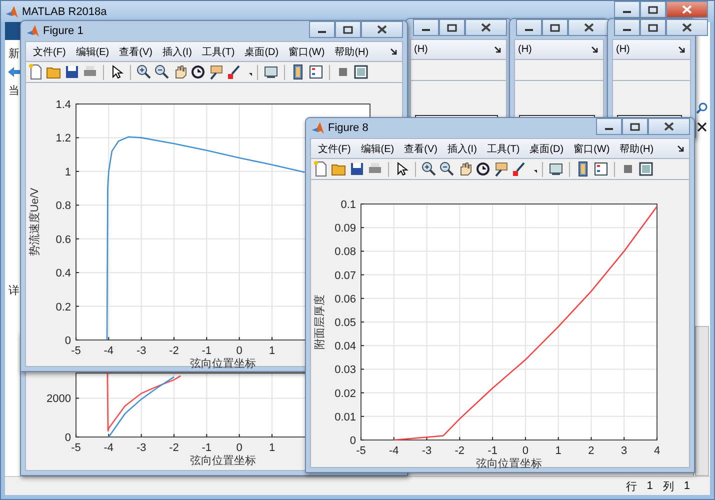  Describe the element at coordinates (174, 351) in the screenshot. I see `tick-label: -2` at that location.